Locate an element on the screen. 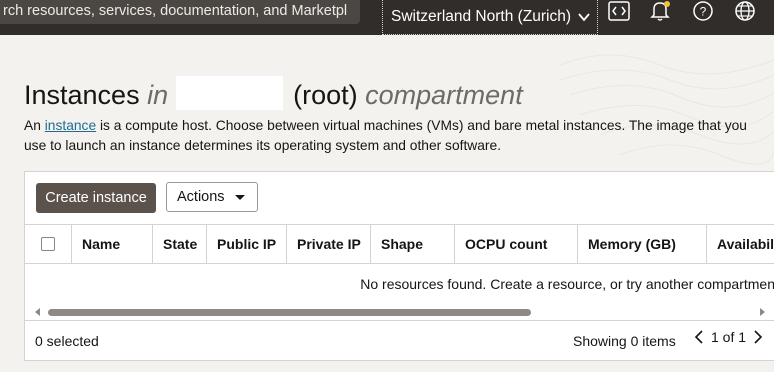  horizontal-scrollbar is located at coordinates (399, 312).